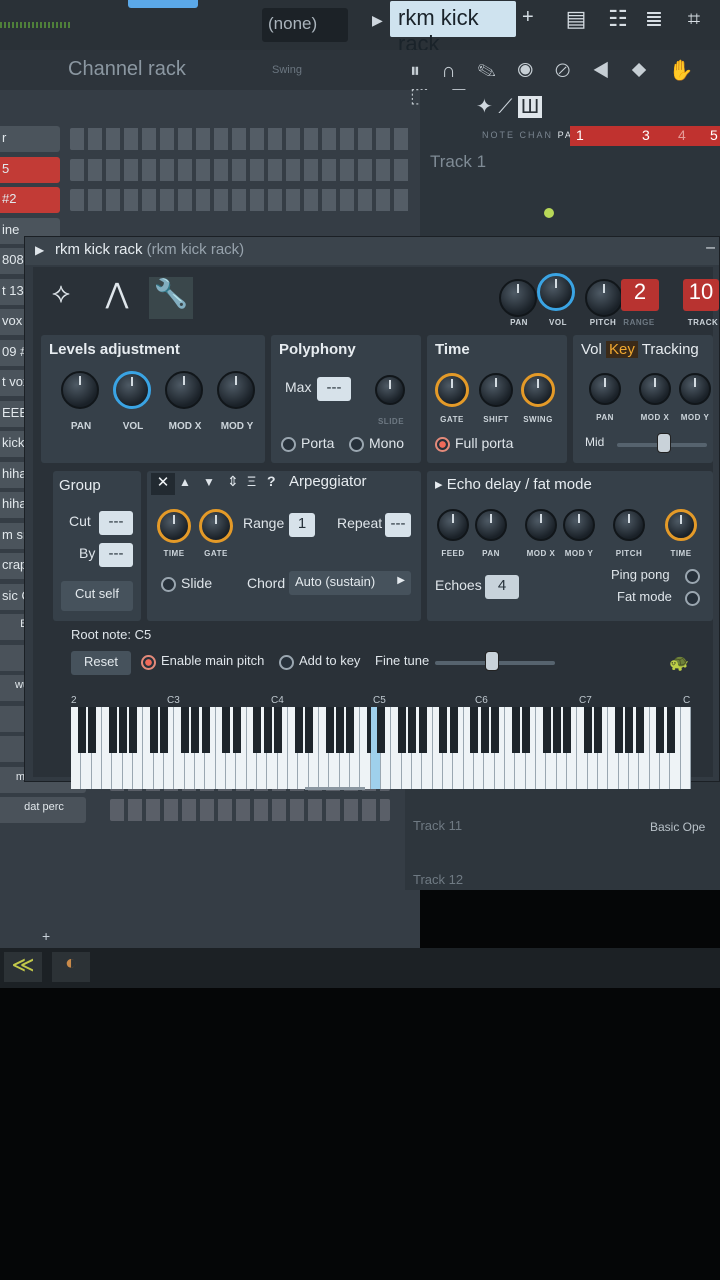 Image resolution: width=720 pixels, height=1280 pixels. What do you see at coordinates (335, 788) in the screenshot?
I see `keyboard-scrollbar` at bounding box center [335, 788].